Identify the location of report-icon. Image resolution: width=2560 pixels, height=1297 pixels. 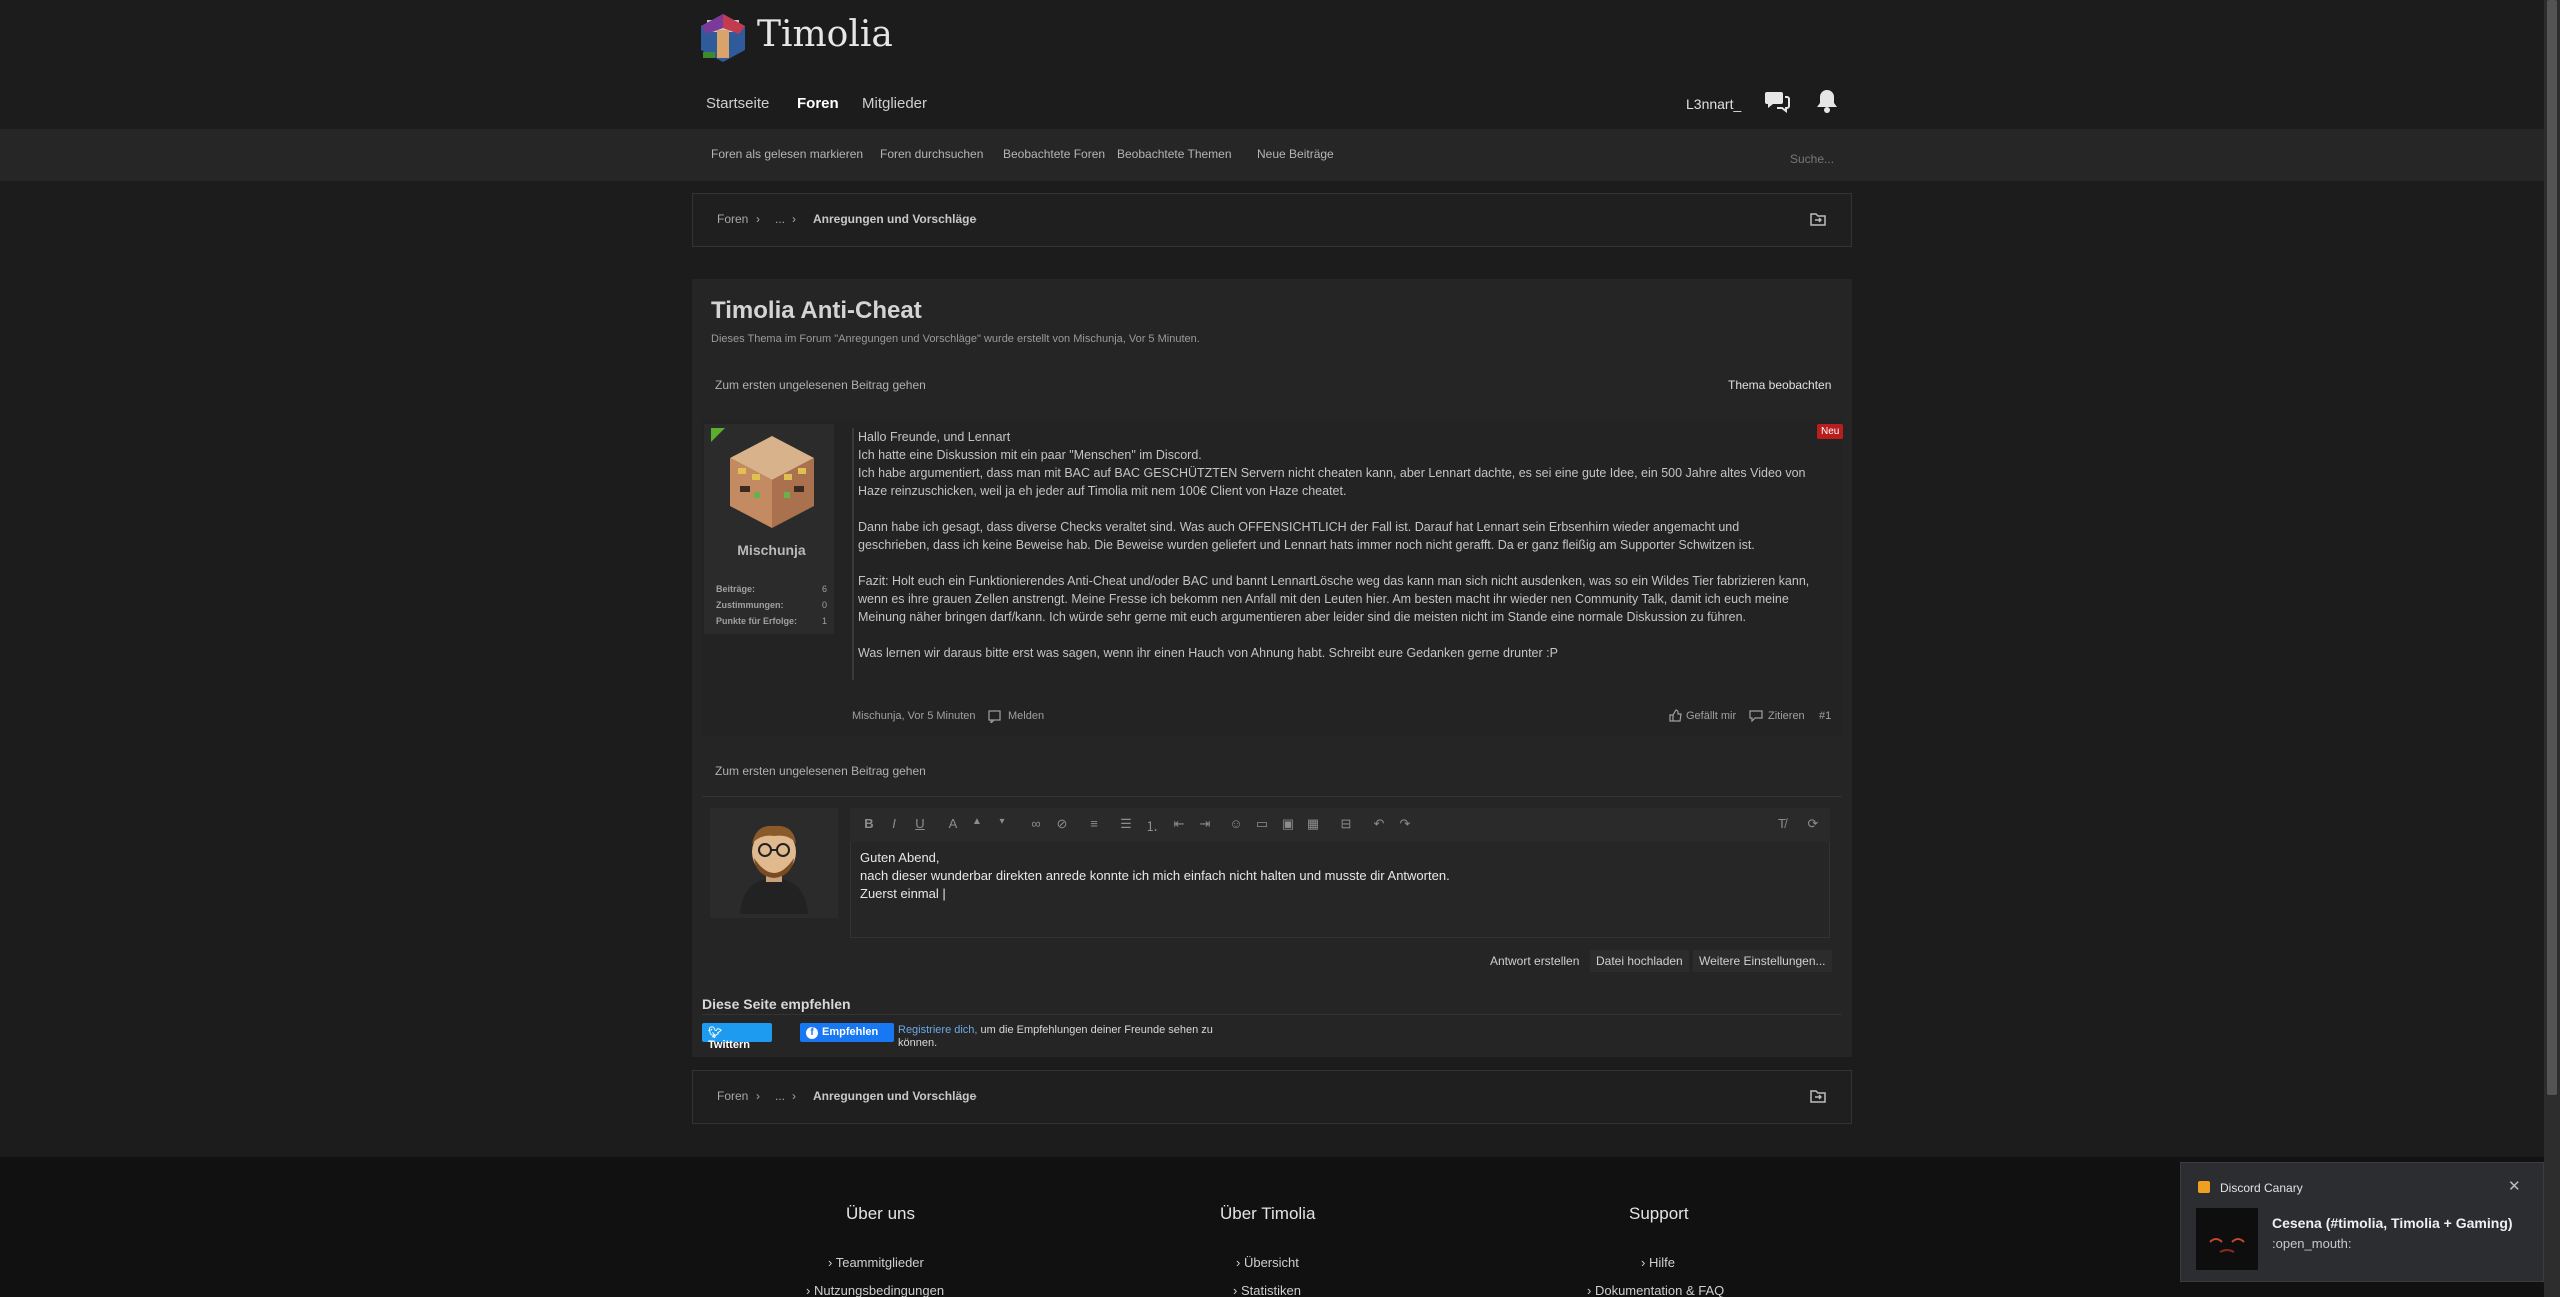
(994, 718).